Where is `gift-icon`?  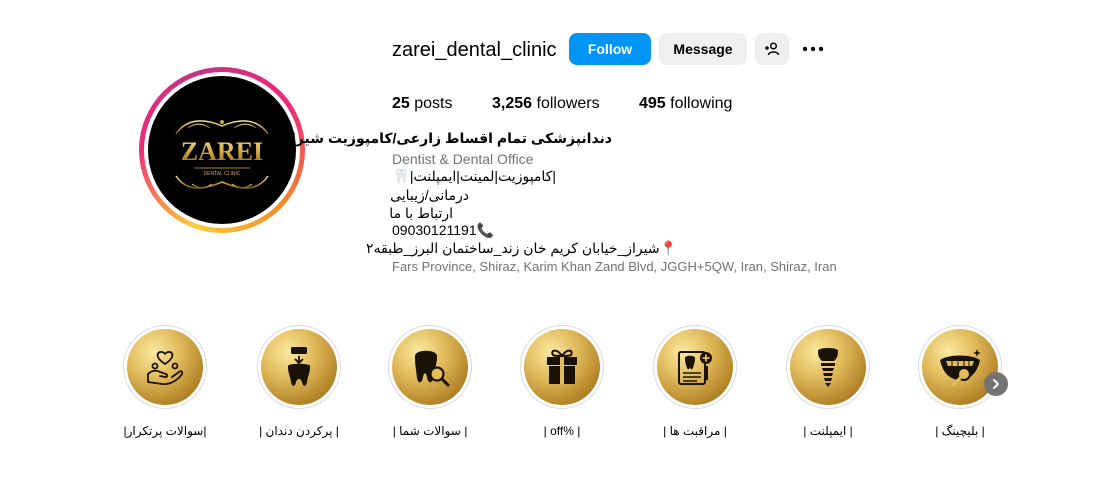
gift-icon is located at coordinates (562, 366).